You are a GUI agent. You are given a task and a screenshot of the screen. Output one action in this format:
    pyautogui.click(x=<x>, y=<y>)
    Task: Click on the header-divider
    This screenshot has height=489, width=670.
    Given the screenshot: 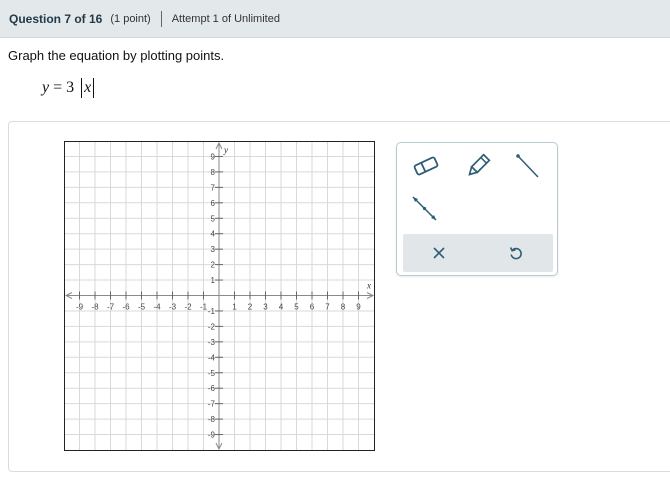 What is the action you would take?
    pyautogui.click(x=161, y=18)
    